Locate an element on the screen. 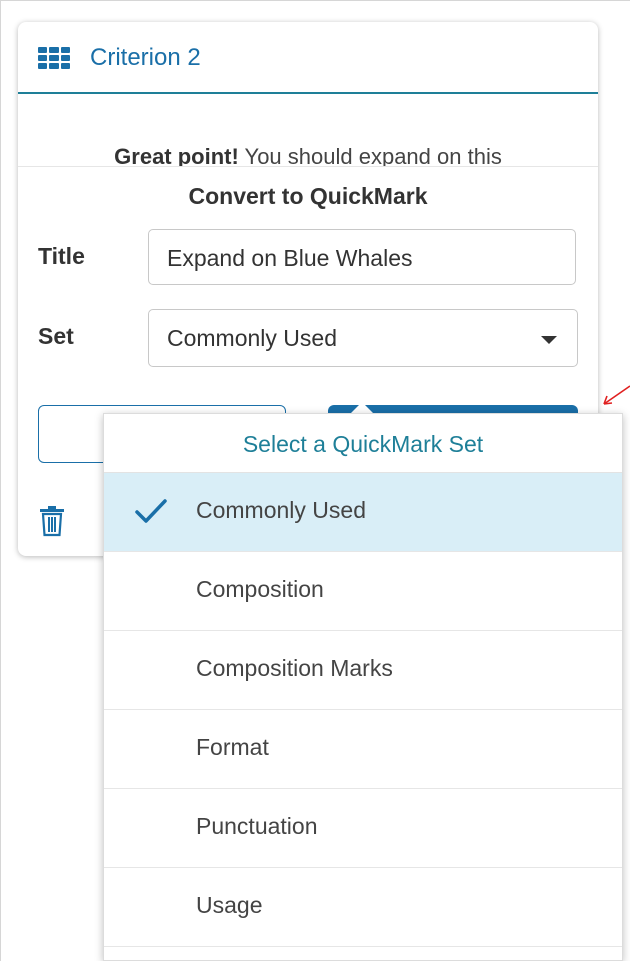 This screenshot has height=961, width=630. set-label: Set is located at coordinates (56, 336).